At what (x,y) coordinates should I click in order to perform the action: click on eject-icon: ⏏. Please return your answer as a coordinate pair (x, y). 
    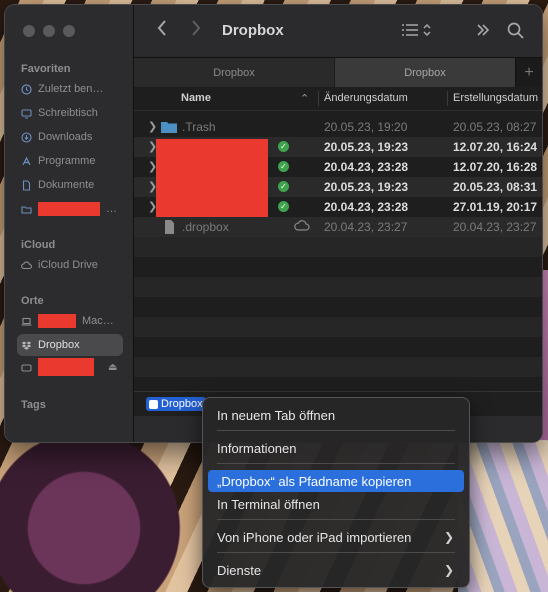
    Looking at the image, I should click on (112, 367).